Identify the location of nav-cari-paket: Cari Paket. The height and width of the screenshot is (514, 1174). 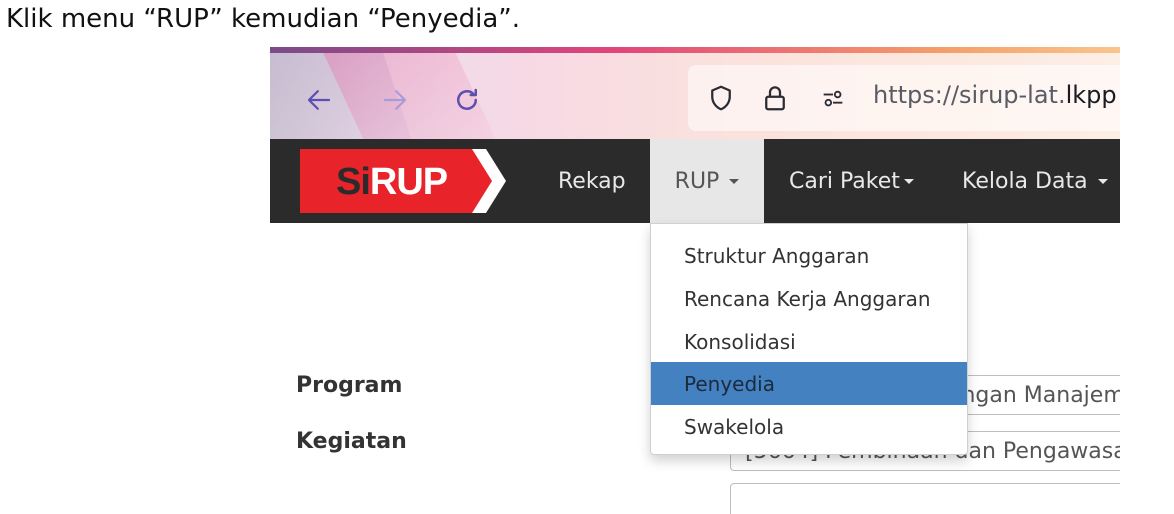
(851, 181).